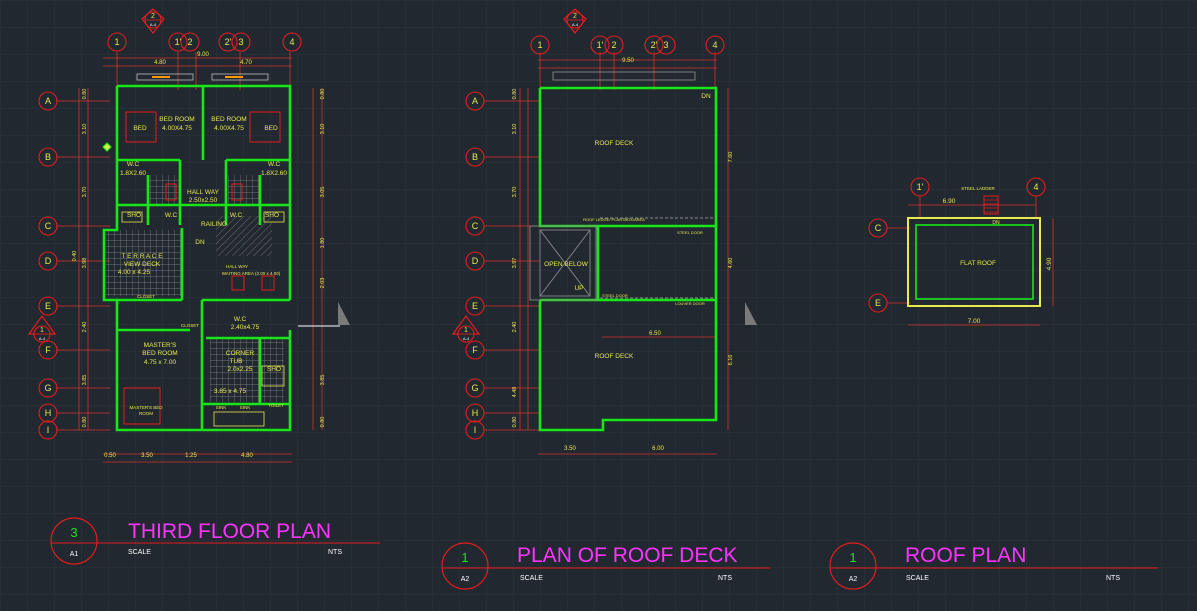 The width and height of the screenshot is (1197, 611). What do you see at coordinates (614, 356) in the screenshot?
I see `roof-deck-bottom-label: ROOF DECK` at bounding box center [614, 356].